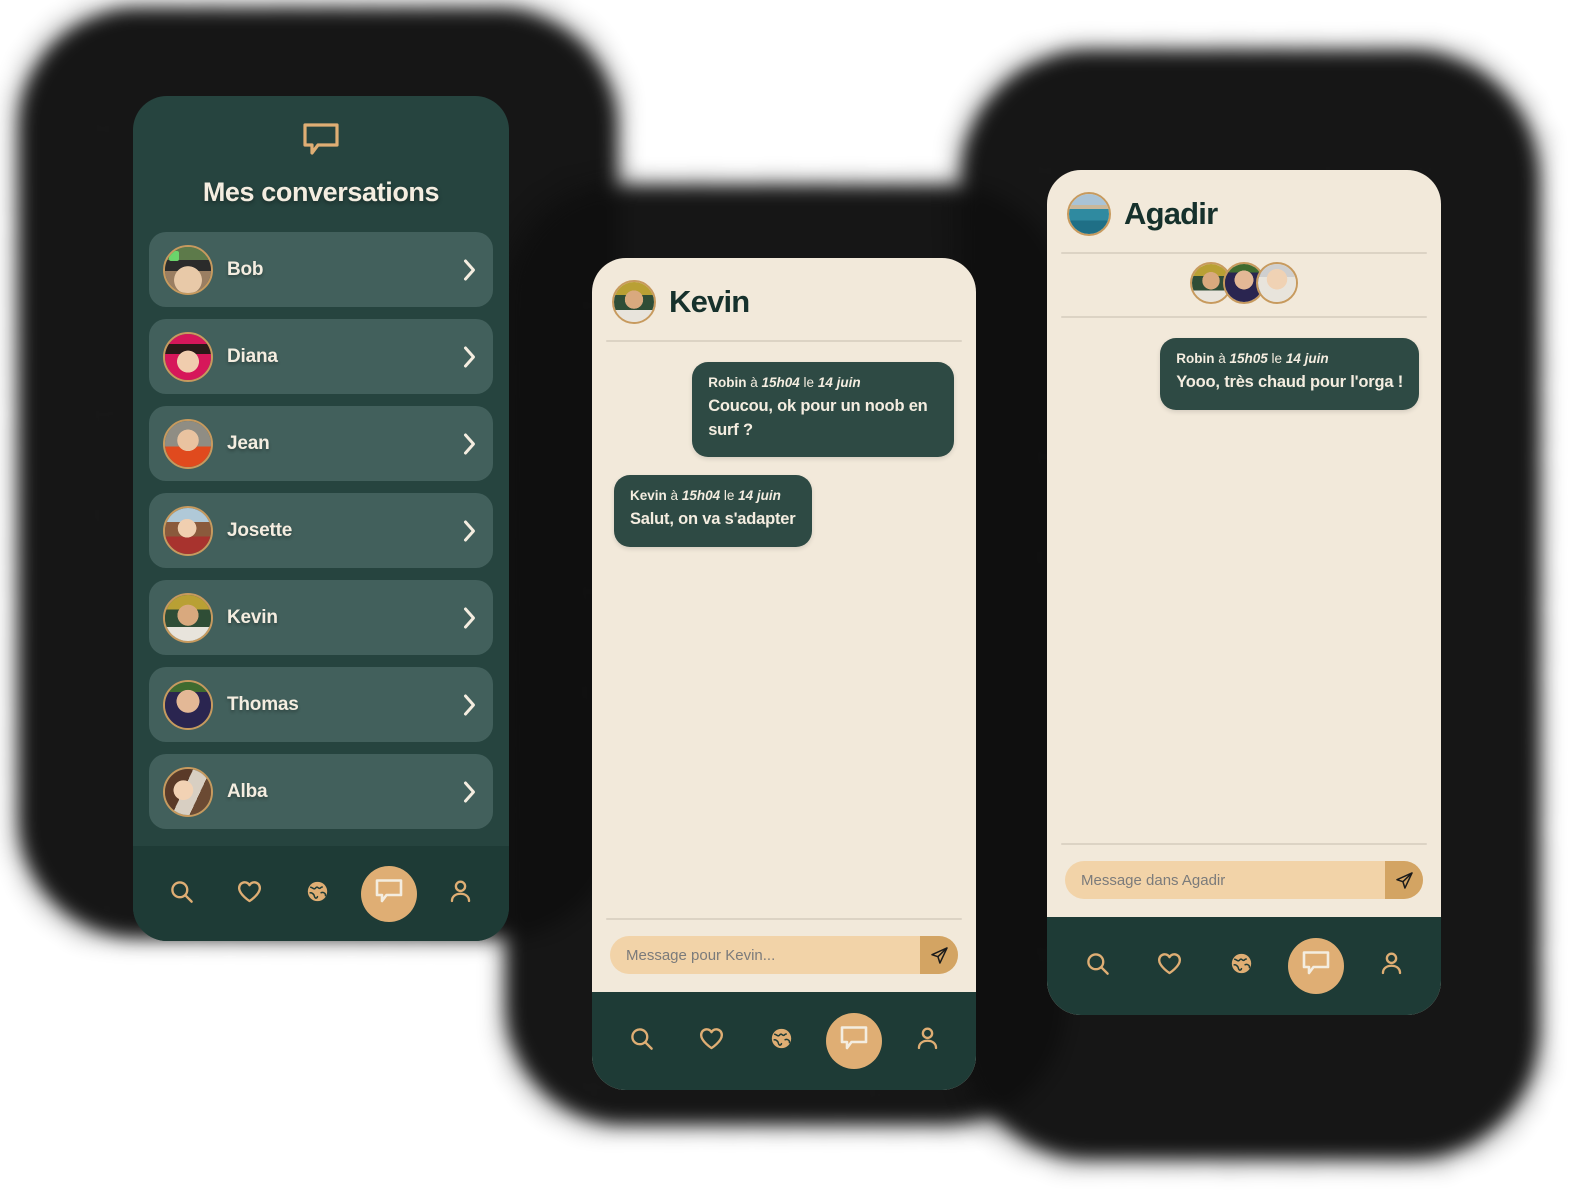 The image size is (1577, 1200). I want to click on message-meta: Kevin à 15h04 le 14 juin, so click(713, 496).